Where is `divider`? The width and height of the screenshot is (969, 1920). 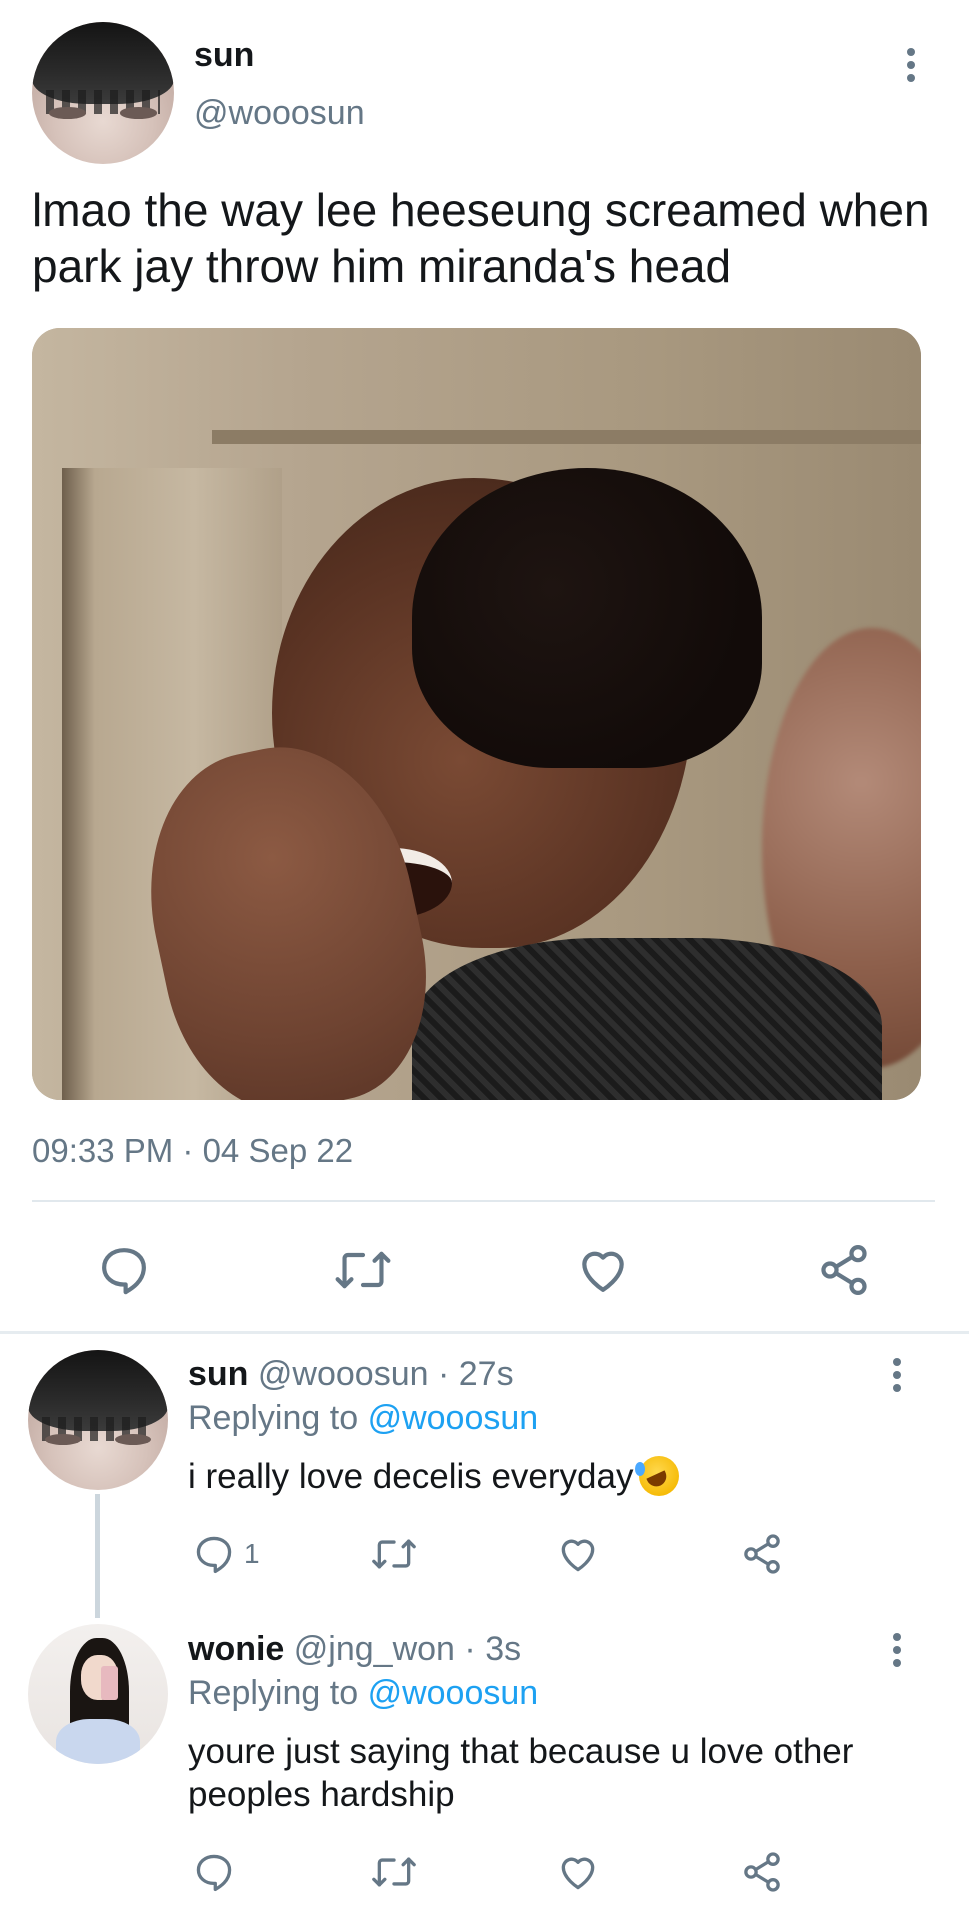
divider is located at coordinates (483, 1201).